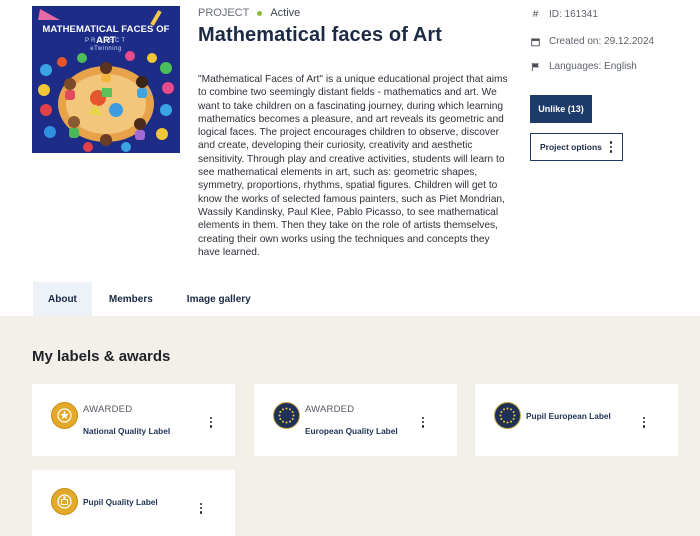 The height and width of the screenshot is (536, 700). What do you see at coordinates (602, 41) in the screenshot?
I see `project-created-text: Created on: 29.12.2024` at bounding box center [602, 41].